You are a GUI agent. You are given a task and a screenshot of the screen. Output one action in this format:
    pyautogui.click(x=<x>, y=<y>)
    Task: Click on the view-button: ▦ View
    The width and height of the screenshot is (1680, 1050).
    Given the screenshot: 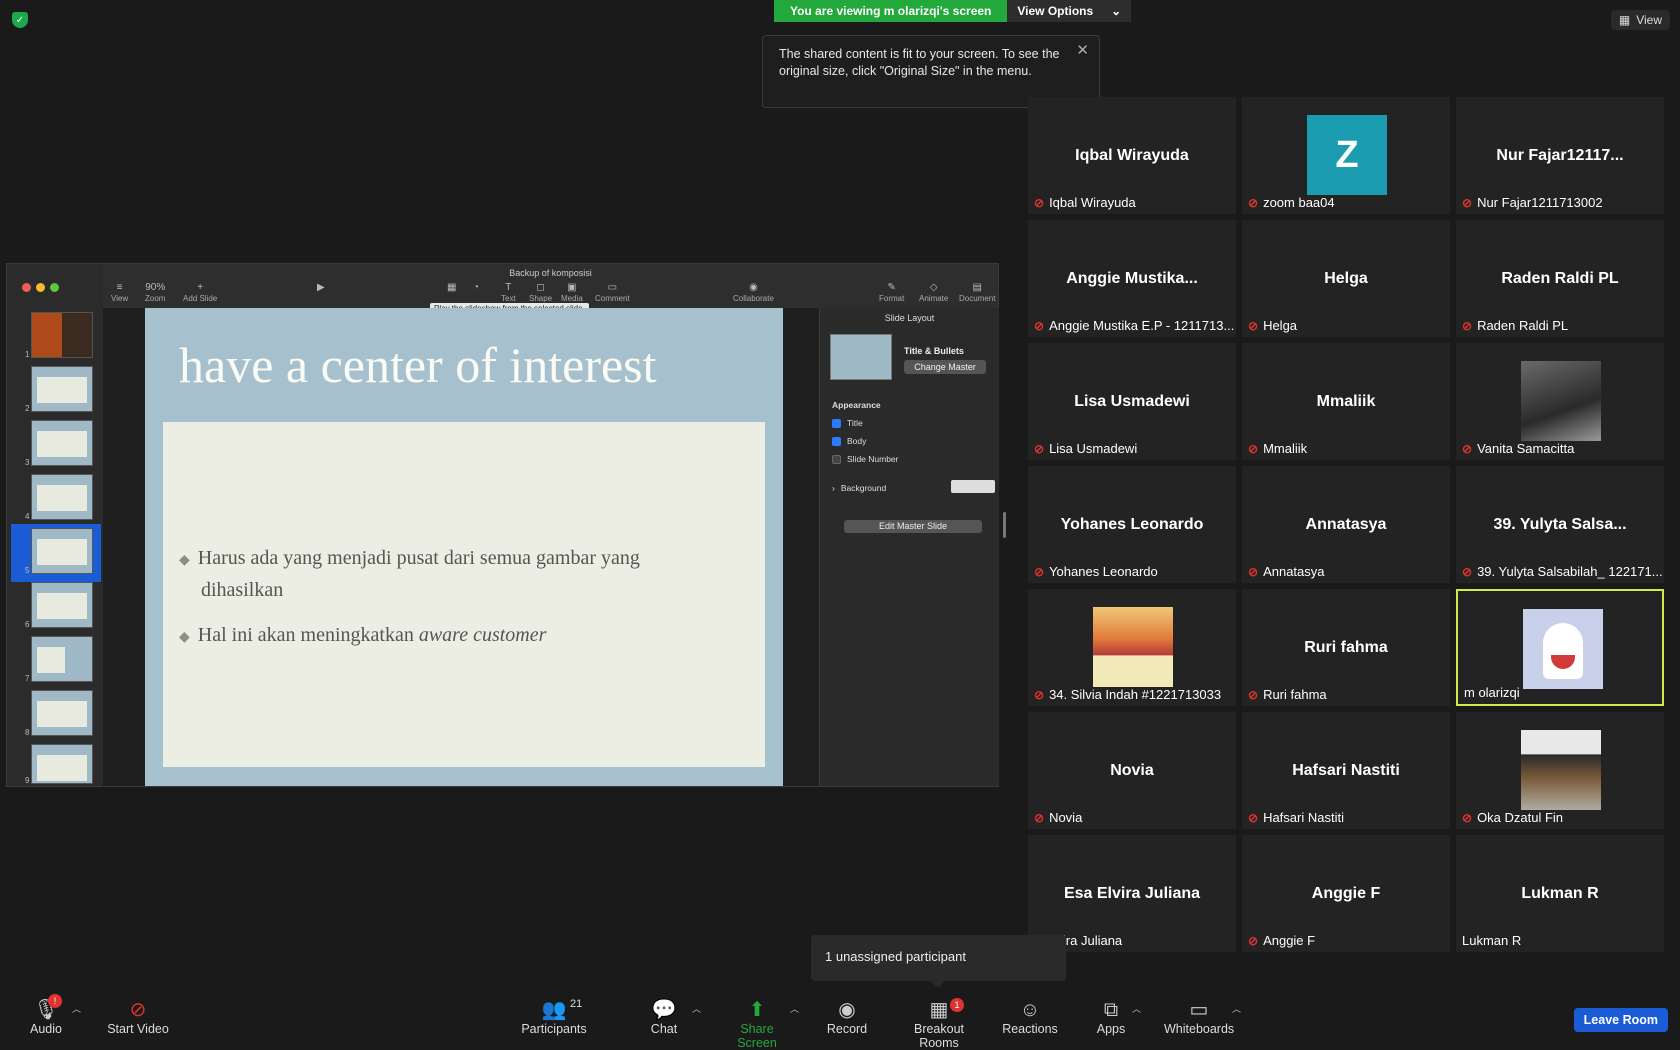 What is the action you would take?
    pyautogui.click(x=1640, y=20)
    